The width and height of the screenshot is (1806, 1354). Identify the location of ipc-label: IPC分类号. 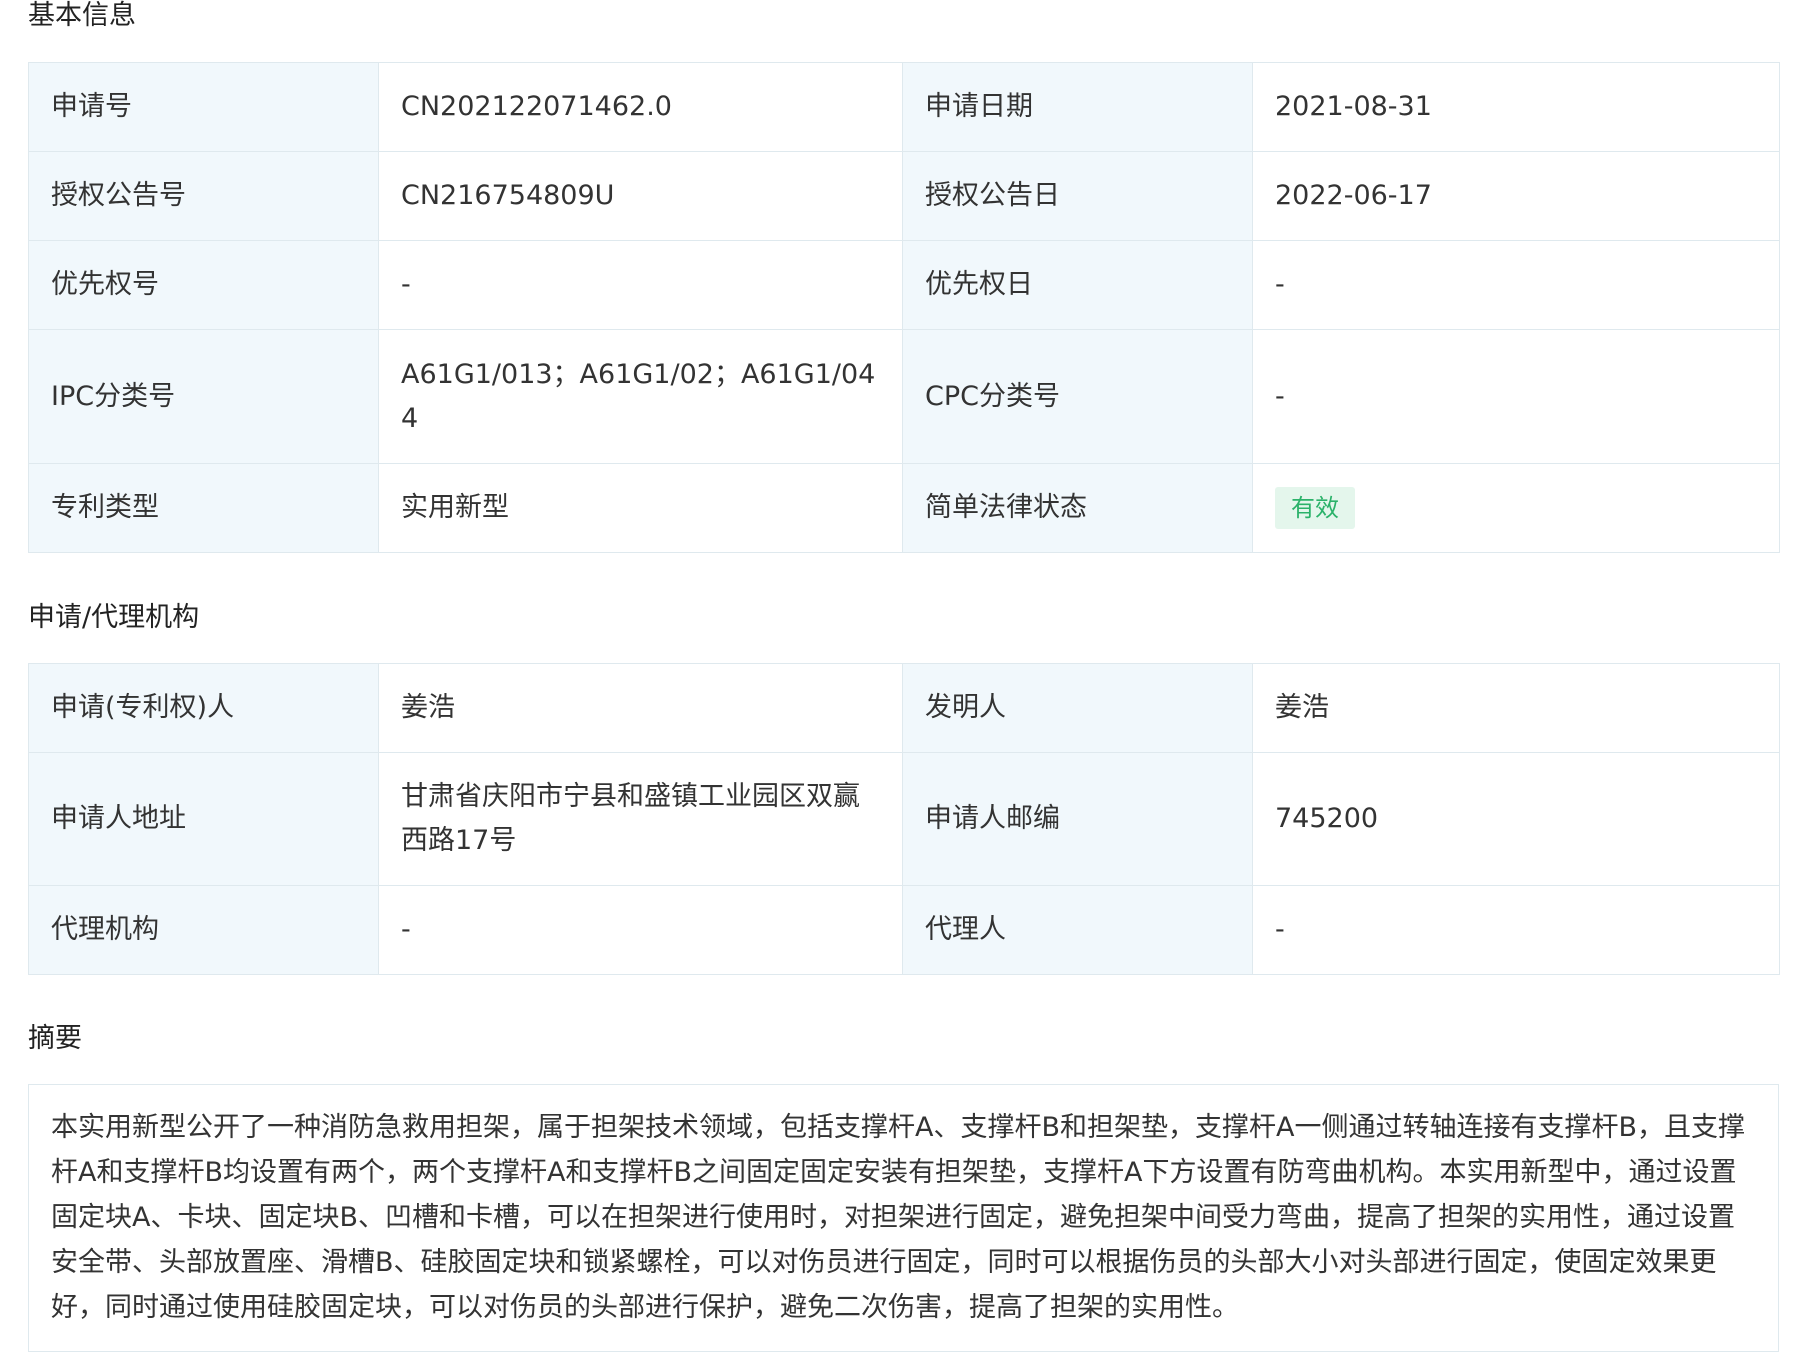
(203, 396).